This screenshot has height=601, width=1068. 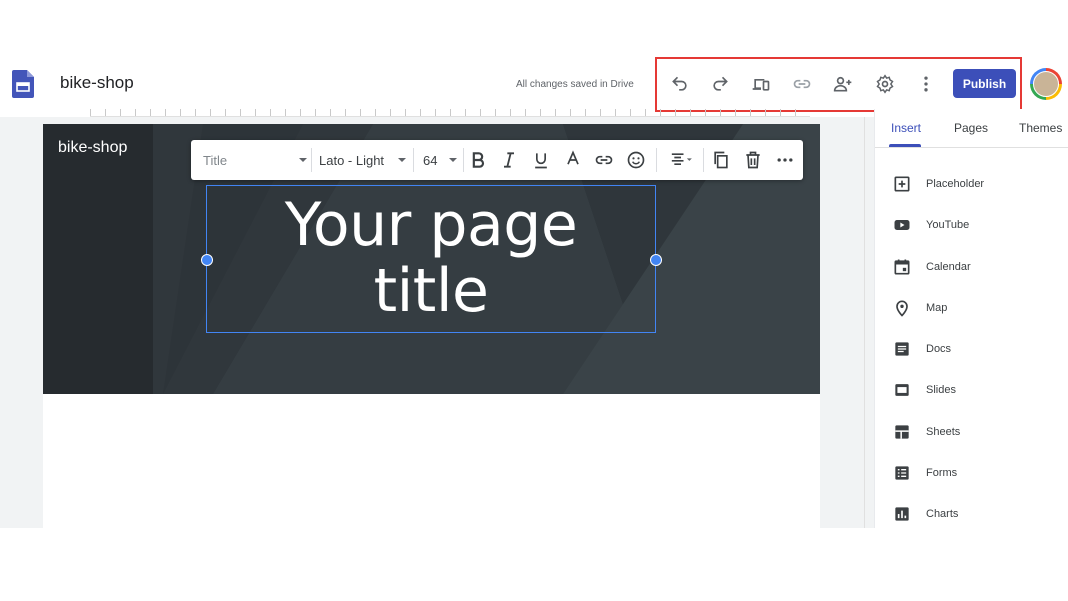 What do you see at coordinates (902, 432) in the screenshot?
I see `sheets-icon` at bounding box center [902, 432].